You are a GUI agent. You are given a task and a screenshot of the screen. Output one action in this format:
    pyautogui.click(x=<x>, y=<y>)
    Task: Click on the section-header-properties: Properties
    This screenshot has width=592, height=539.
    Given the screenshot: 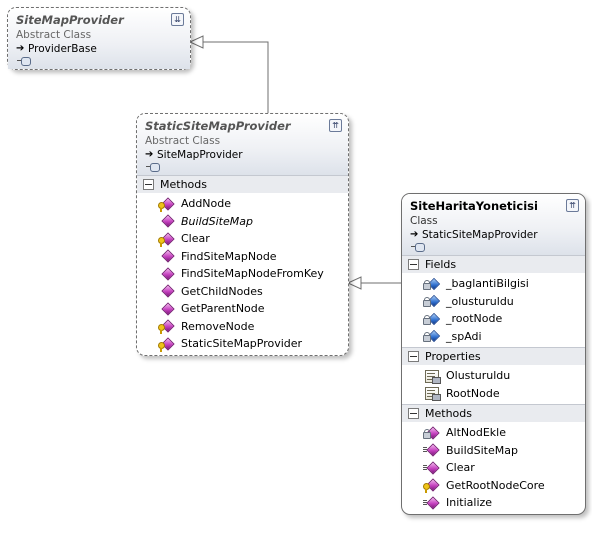 What is the action you would take?
    pyautogui.click(x=493, y=356)
    